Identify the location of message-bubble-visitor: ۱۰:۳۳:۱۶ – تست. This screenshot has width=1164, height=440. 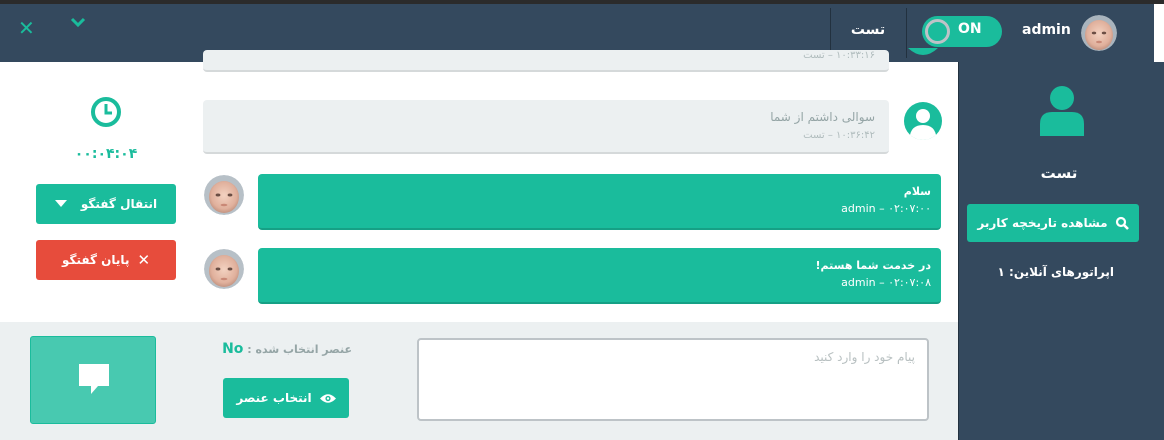
(546, 61).